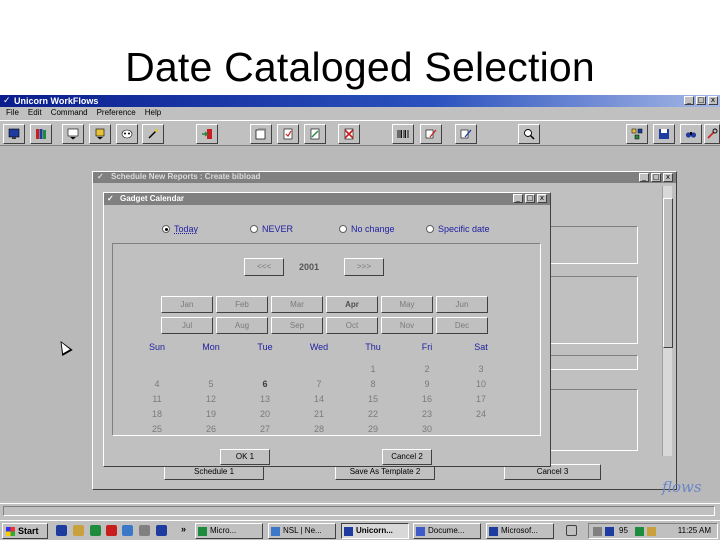 The image size is (720, 540). Describe the element at coordinates (373, 399) in the screenshot. I see `day-cell: 15` at that location.